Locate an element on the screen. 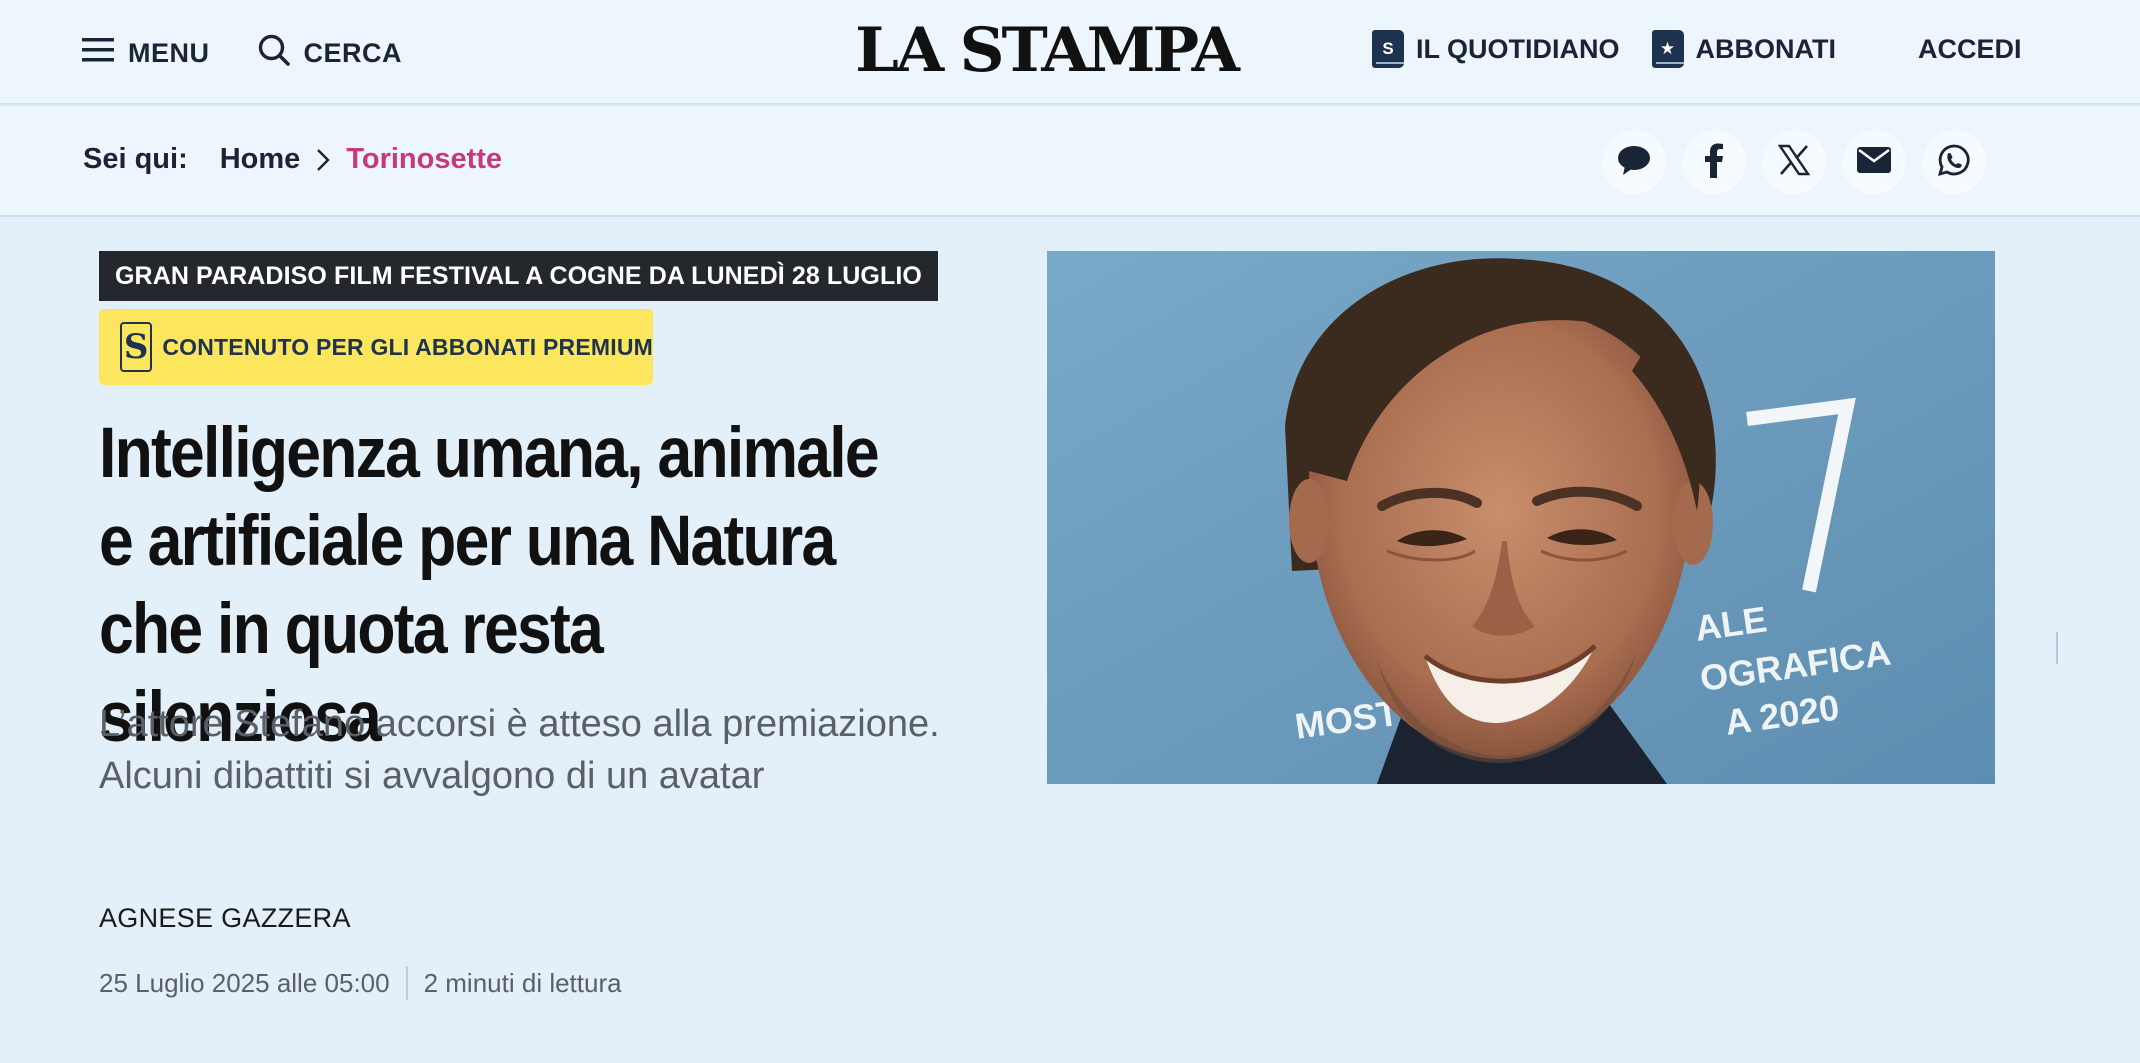 The width and height of the screenshot is (2140, 1063). comment-button is located at coordinates (1634, 162).